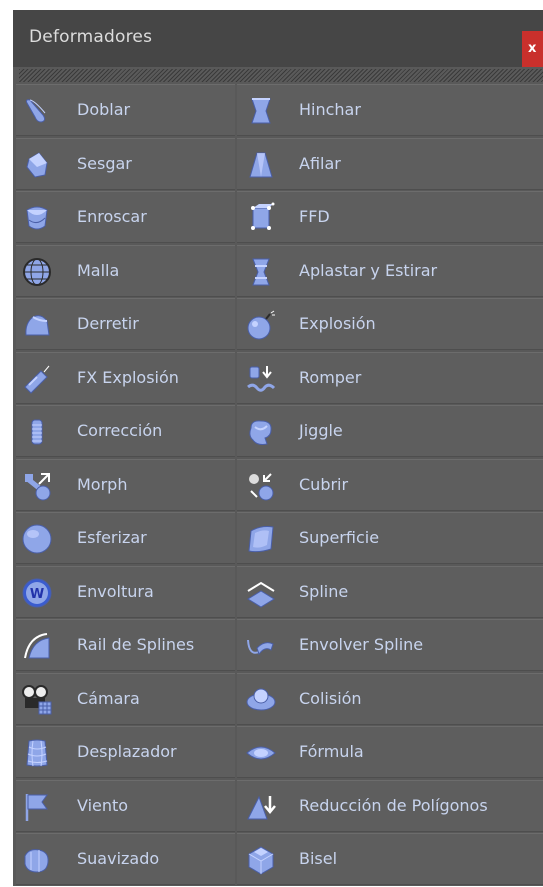 This screenshot has width=543, height=887. Describe the element at coordinates (136, 644) in the screenshot. I see `deformer-label: Rail de Splines` at that location.